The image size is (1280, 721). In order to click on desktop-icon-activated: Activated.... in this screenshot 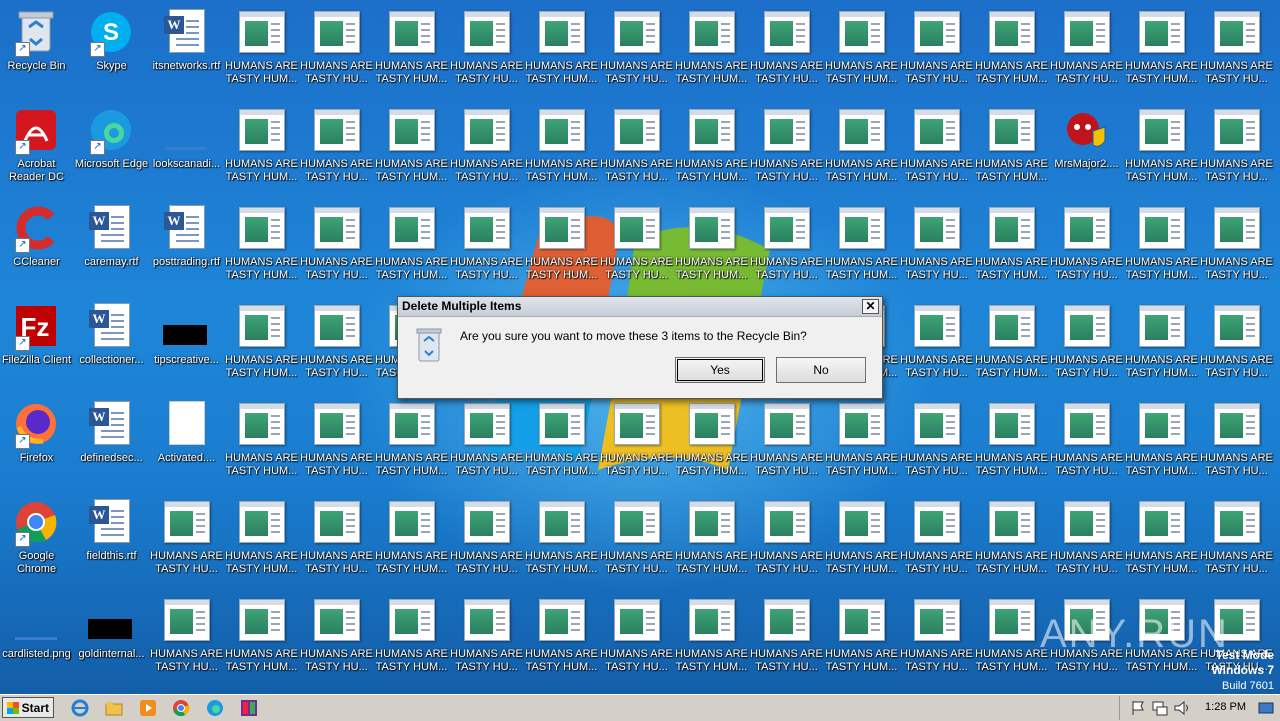, I will do `click(186, 444)`.